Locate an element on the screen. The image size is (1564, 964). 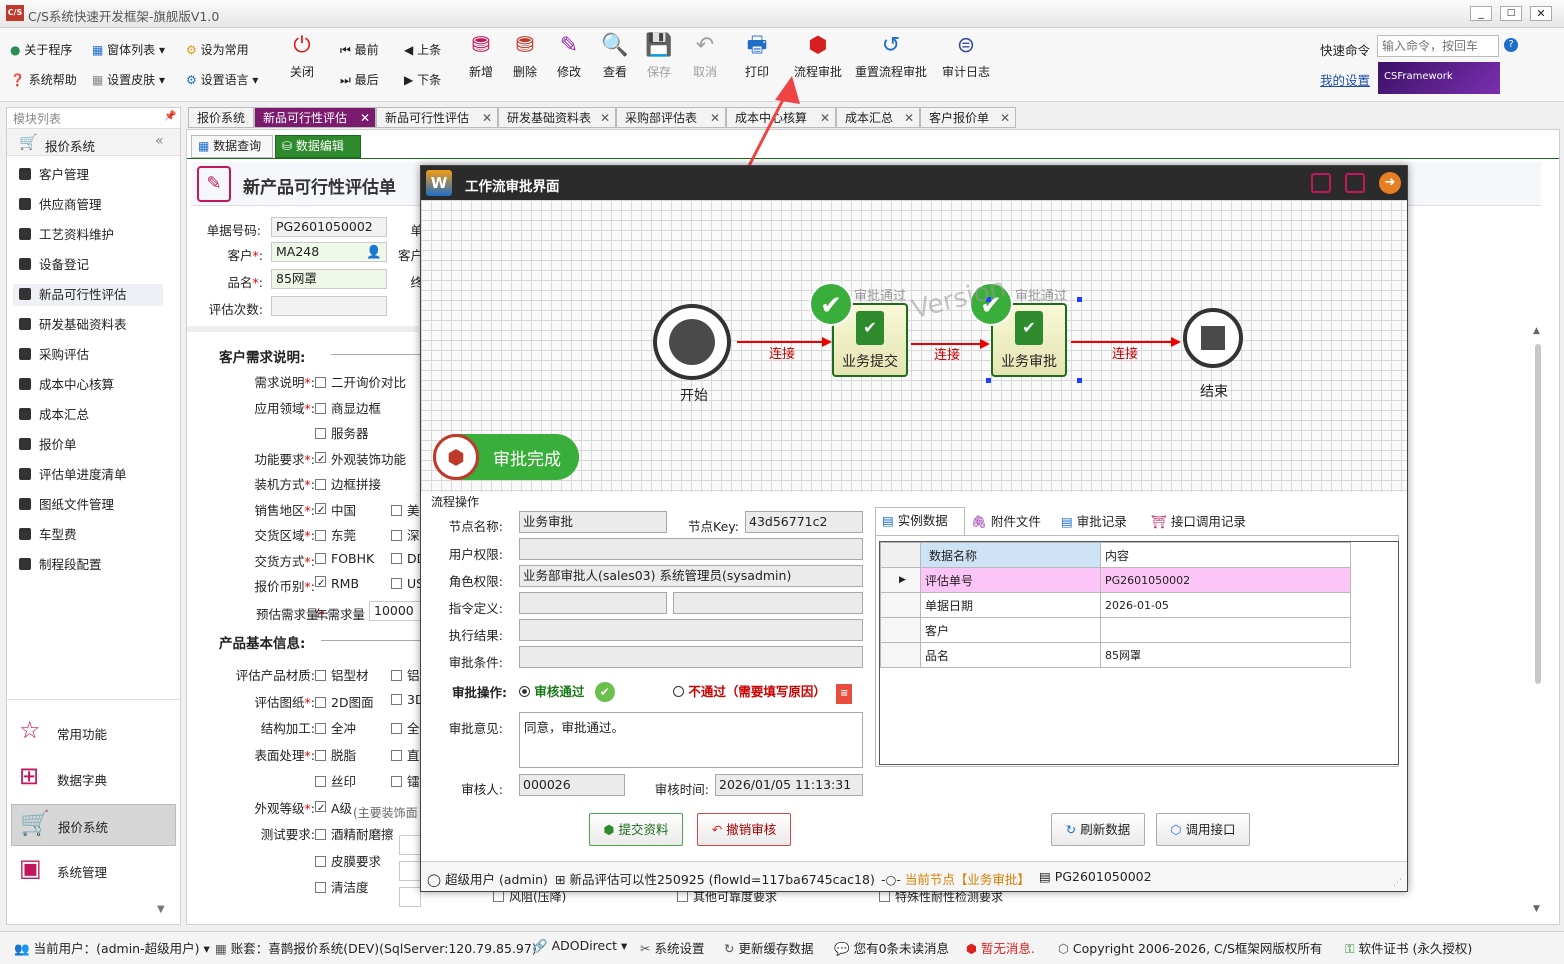
form-checkbox: 皮膜要求 is located at coordinates (365, 860).